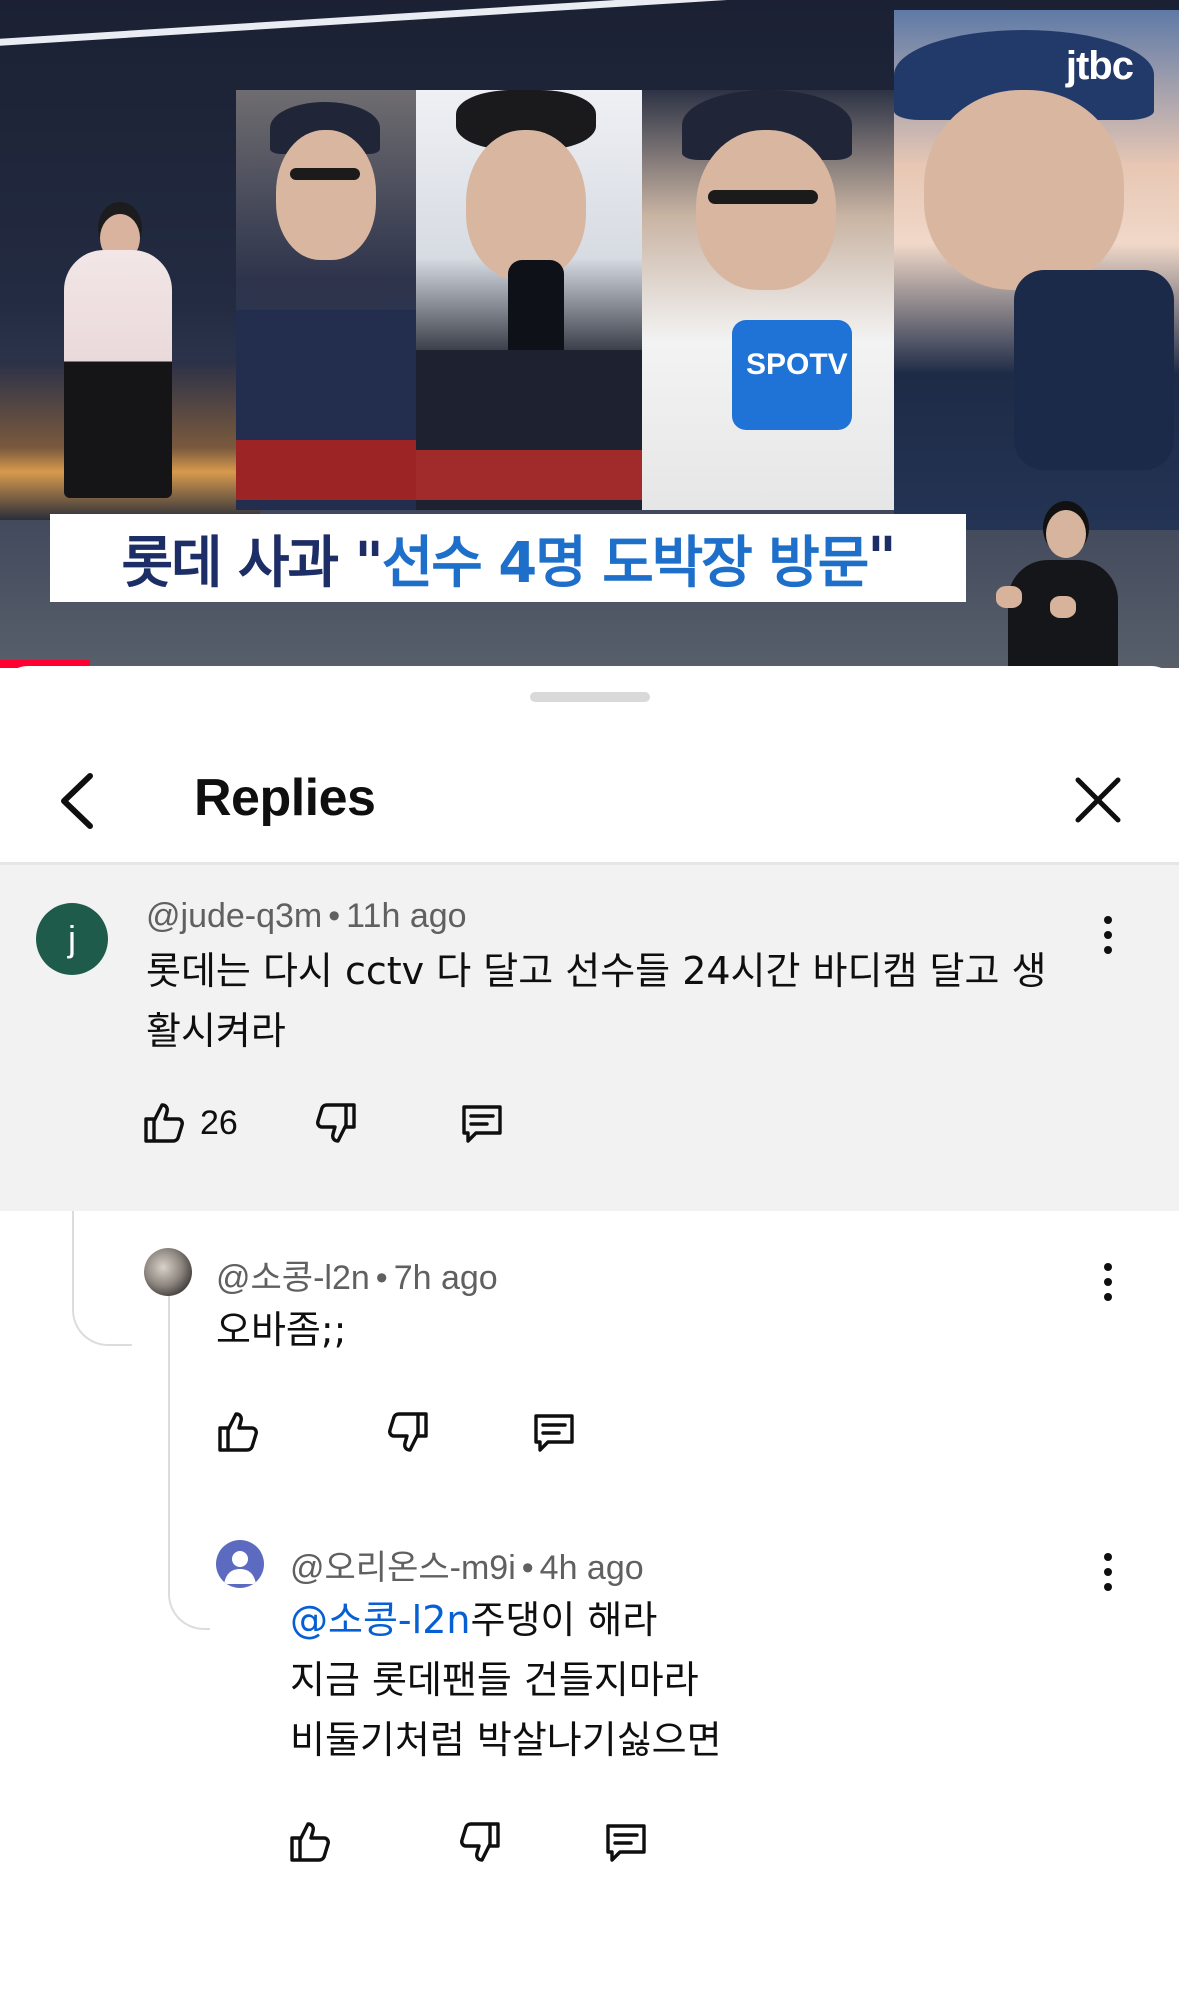  Describe the element at coordinates (281, 1330) in the screenshot. I see `comment-text: 오바좀;;` at that location.